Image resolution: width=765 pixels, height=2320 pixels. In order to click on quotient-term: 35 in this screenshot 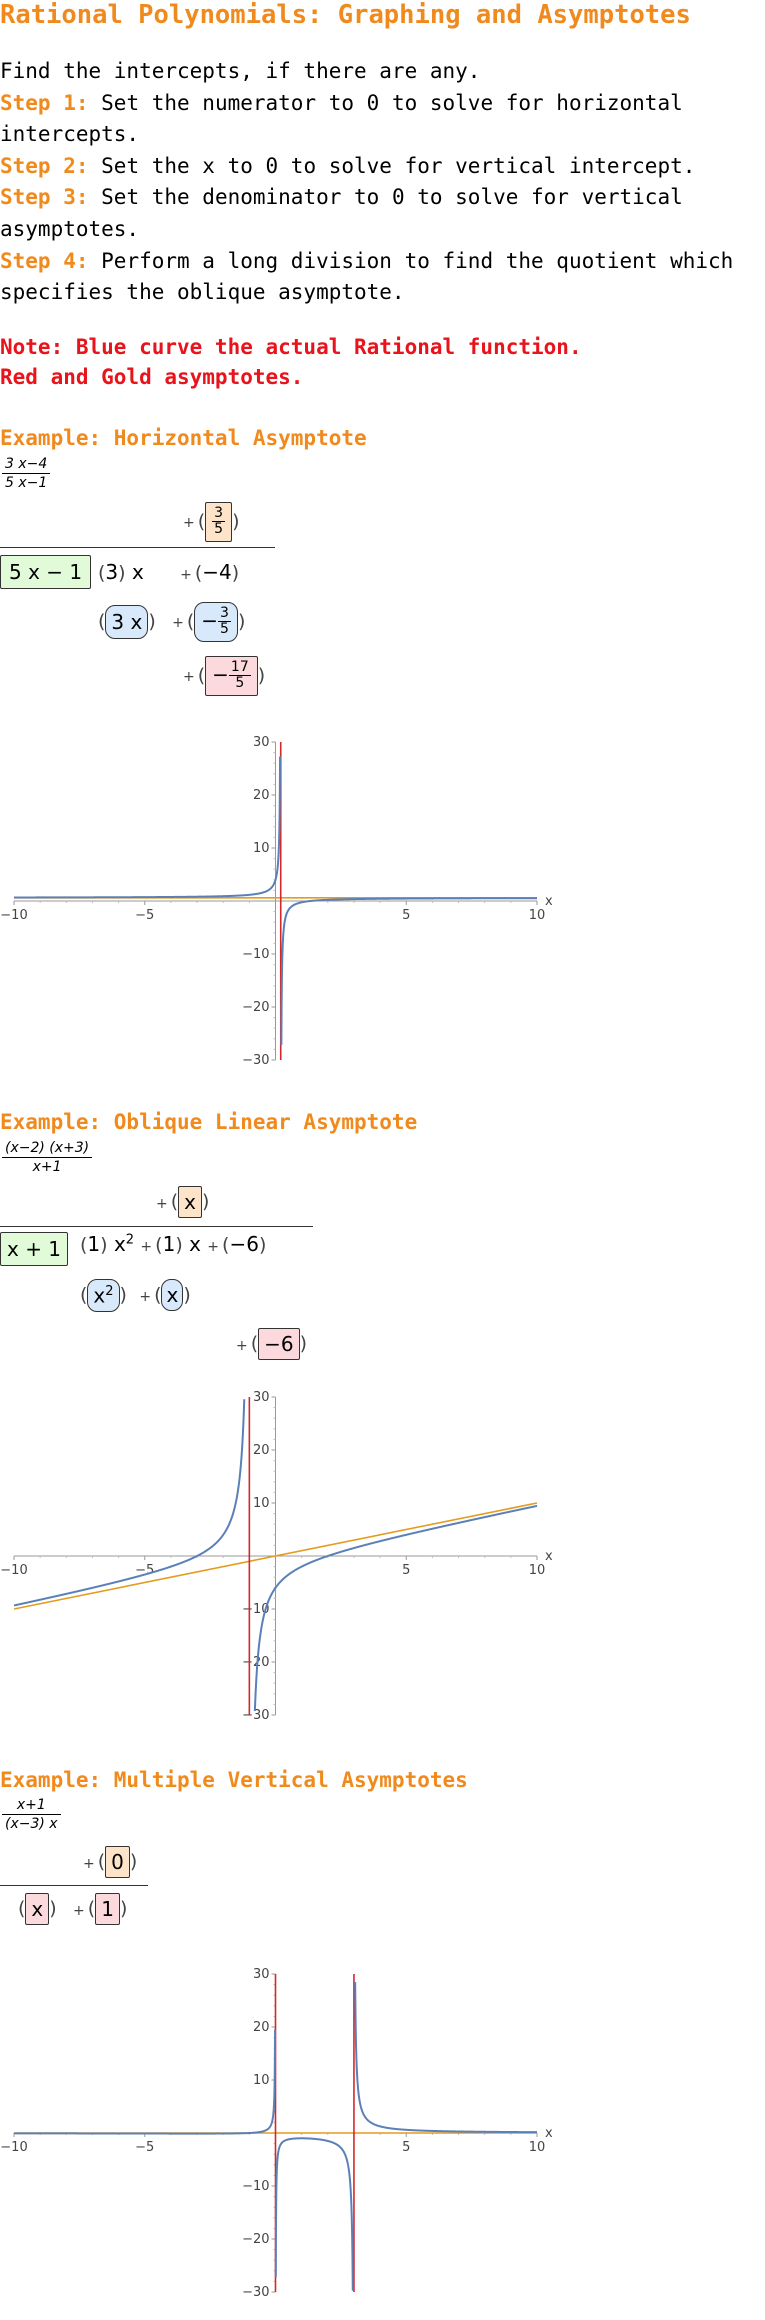, I will do `click(219, 522)`.